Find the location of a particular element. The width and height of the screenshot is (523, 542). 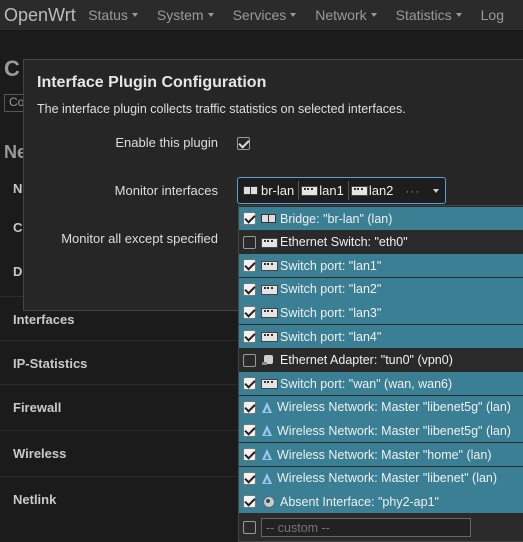

nav-status-label: Status is located at coordinates (108, 15).